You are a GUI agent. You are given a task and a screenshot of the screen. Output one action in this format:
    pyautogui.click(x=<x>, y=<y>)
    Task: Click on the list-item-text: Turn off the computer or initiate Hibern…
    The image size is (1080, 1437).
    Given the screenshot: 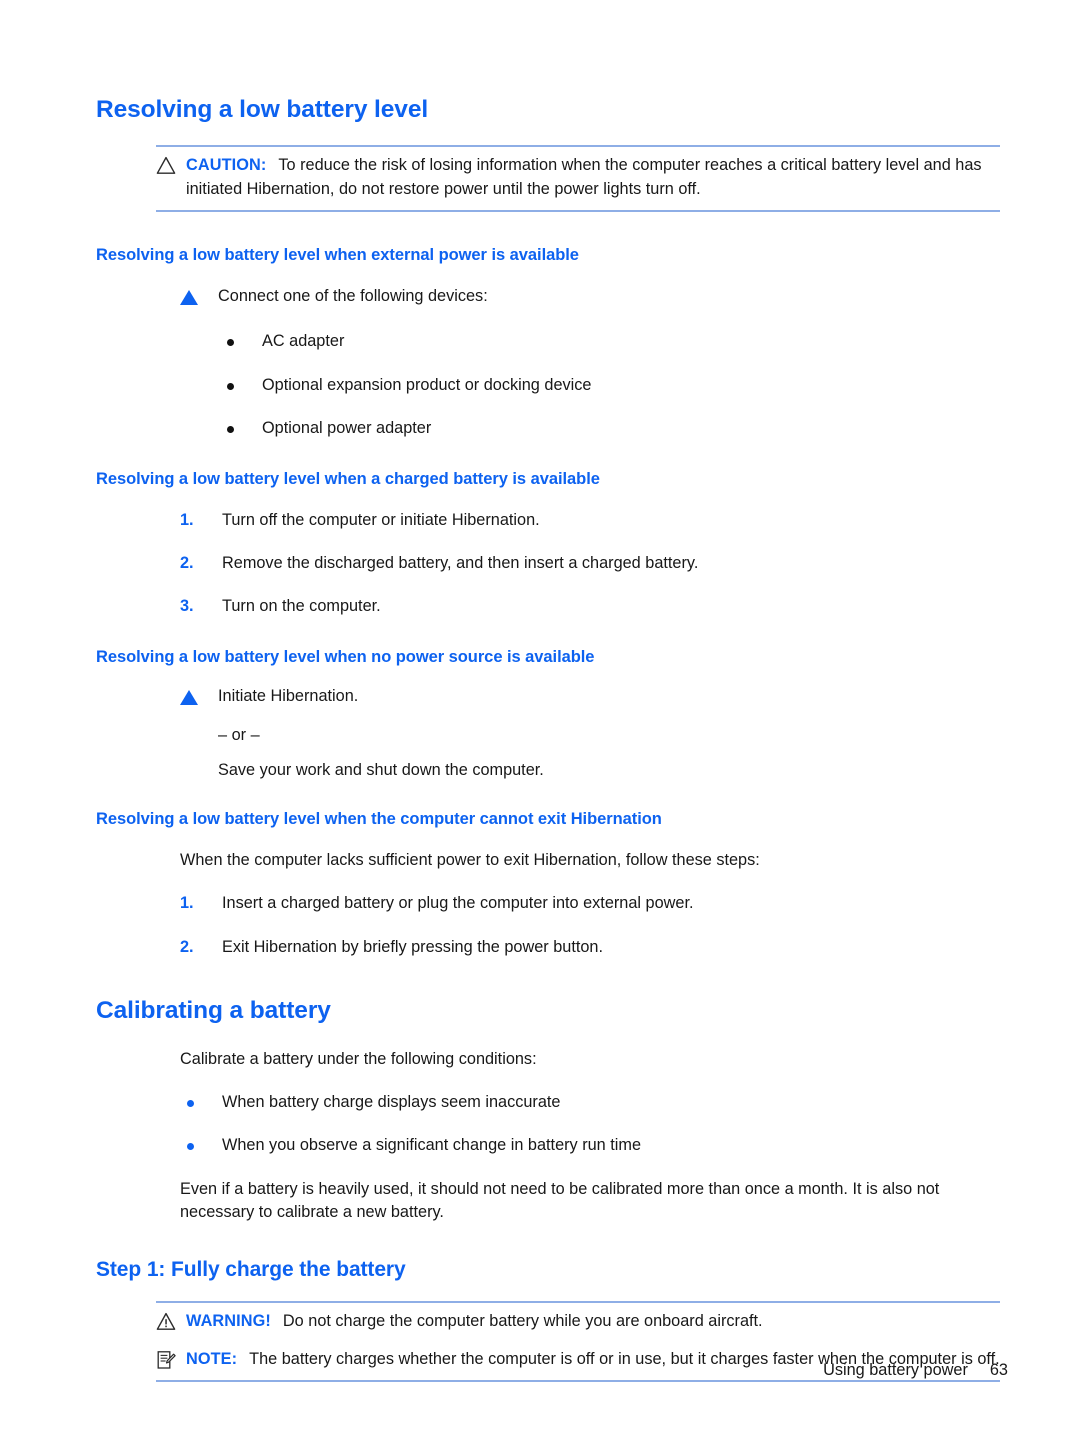 What is the action you would take?
    pyautogui.click(x=381, y=519)
    